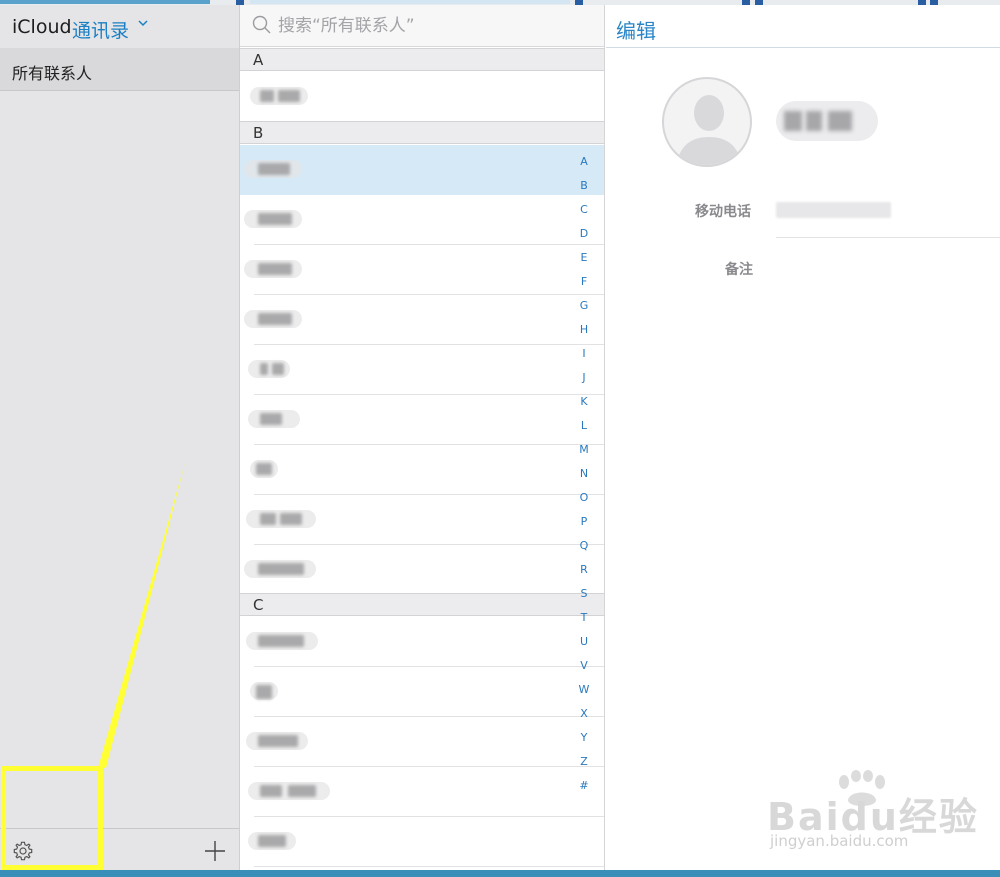 This screenshot has height=877, width=1000. I want to click on index-letter: T, so click(584, 623).